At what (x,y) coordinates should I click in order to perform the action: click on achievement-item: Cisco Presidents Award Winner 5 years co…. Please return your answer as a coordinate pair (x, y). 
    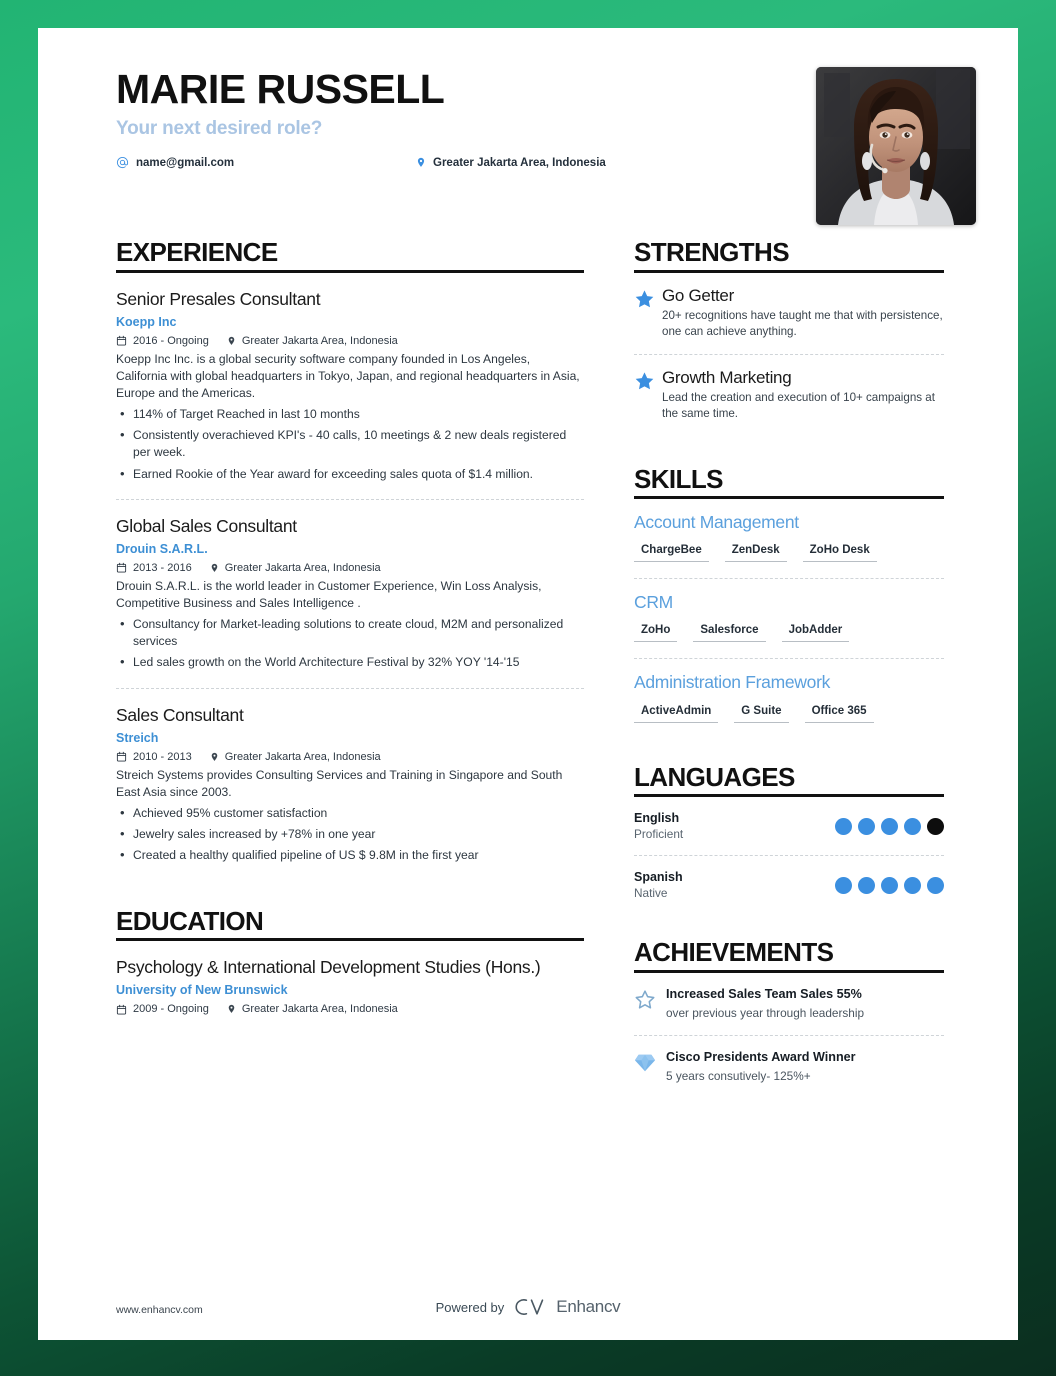
    Looking at the image, I should click on (789, 1060).